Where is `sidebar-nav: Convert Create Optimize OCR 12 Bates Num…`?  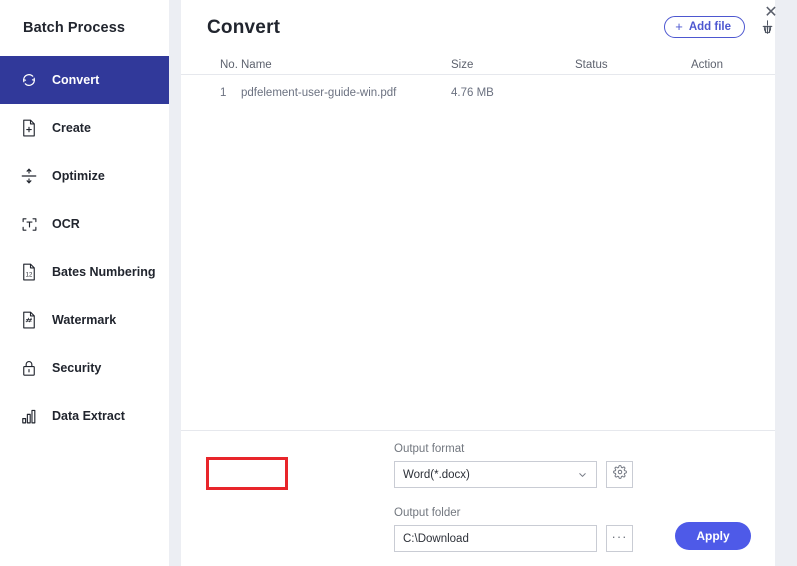
sidebar-nav: Convert Create Optimize OCR 12 Bates Num… is located at coordinates (84, 248).